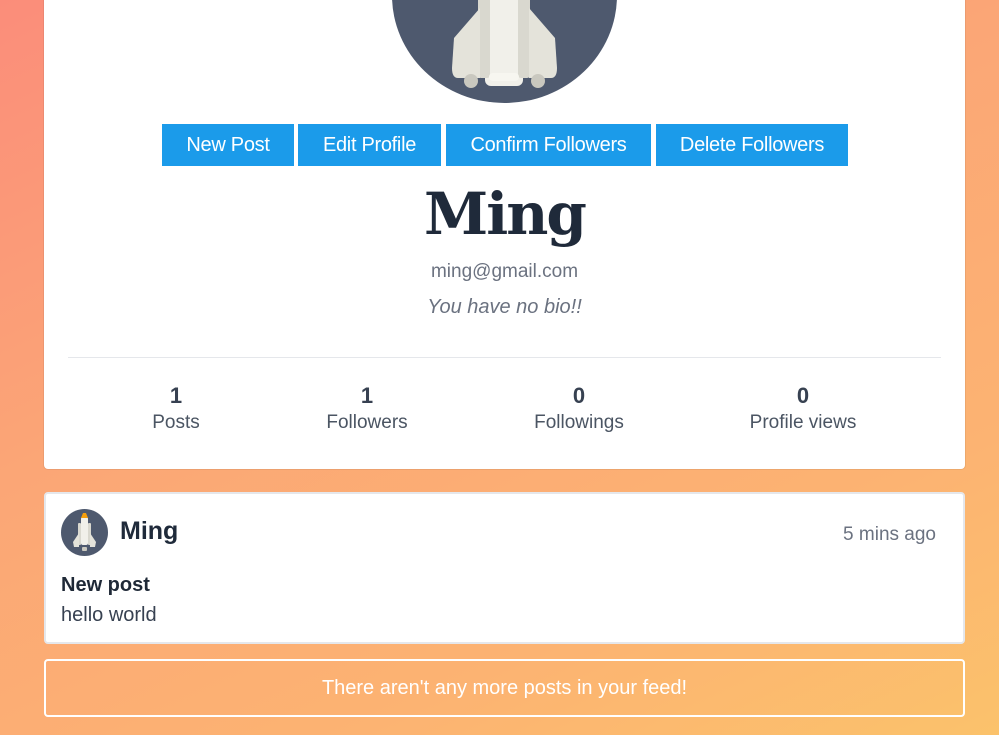 Image resolution: width=999 pixels, height=735 pixels. I want to click on confirm-followers-button: Confirm Followers, so click(548, 145).